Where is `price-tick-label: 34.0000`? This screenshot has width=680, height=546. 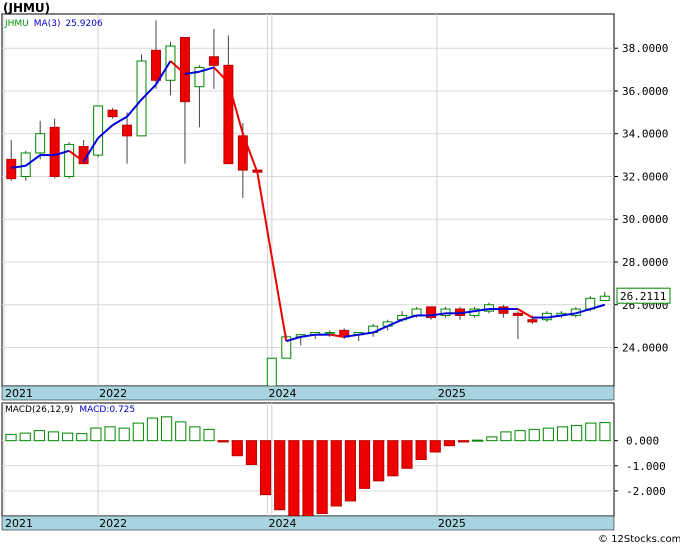
price-tick-label: 34.0000 is located at coordinates (645, 134).